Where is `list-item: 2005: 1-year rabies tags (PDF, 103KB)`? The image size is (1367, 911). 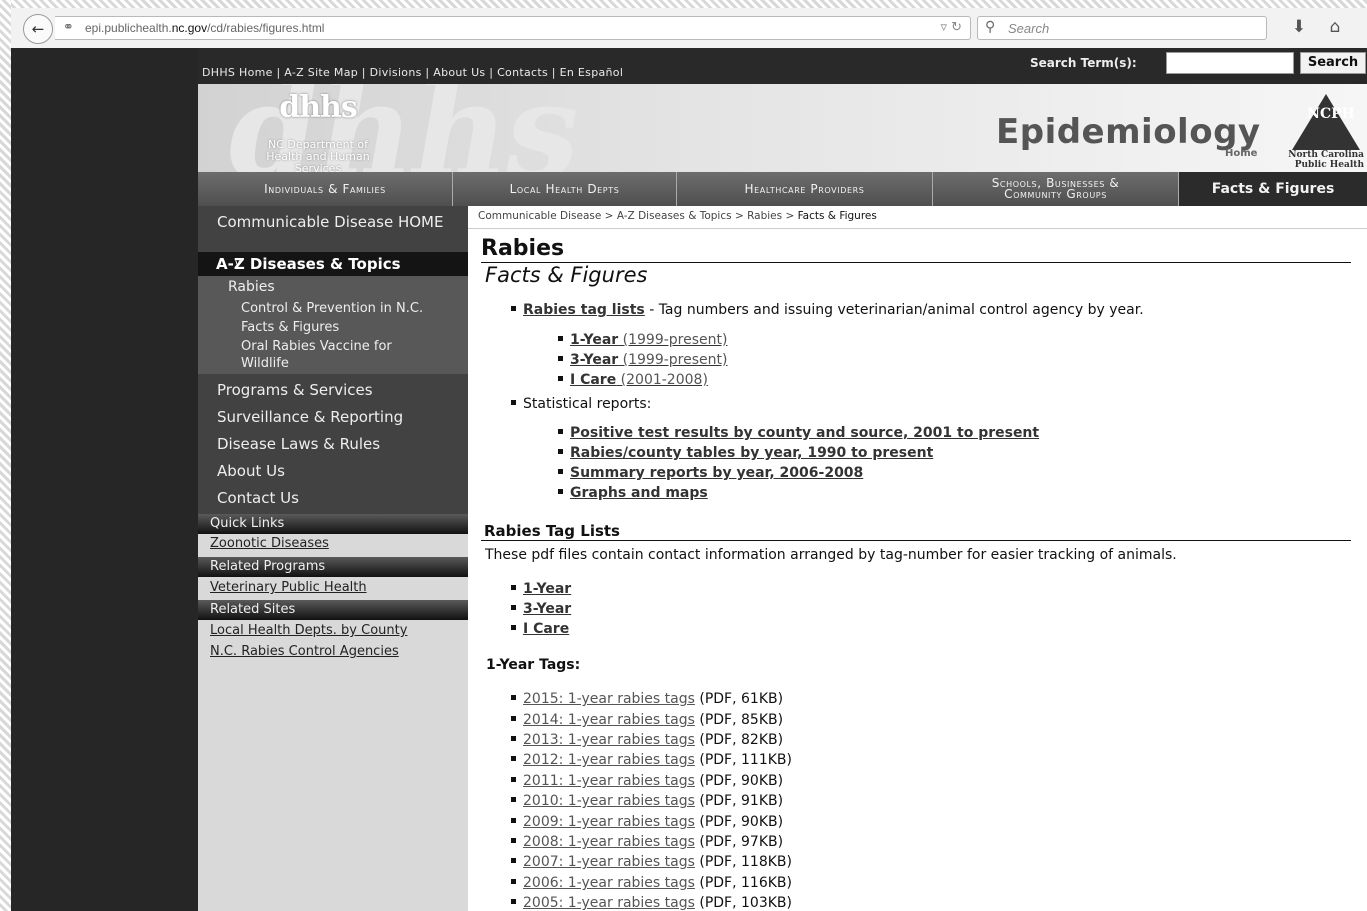 list-item: 2005: 1-year rabies tags (PDF, 103KB) is located at coordinates (651, 903).